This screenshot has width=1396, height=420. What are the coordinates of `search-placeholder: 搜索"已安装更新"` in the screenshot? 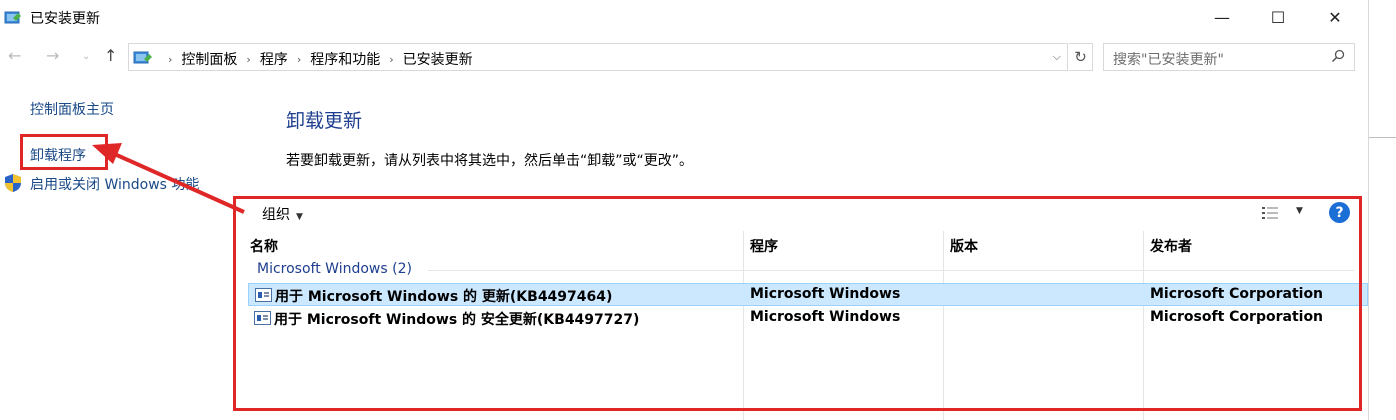 It's located at (1168, 60).